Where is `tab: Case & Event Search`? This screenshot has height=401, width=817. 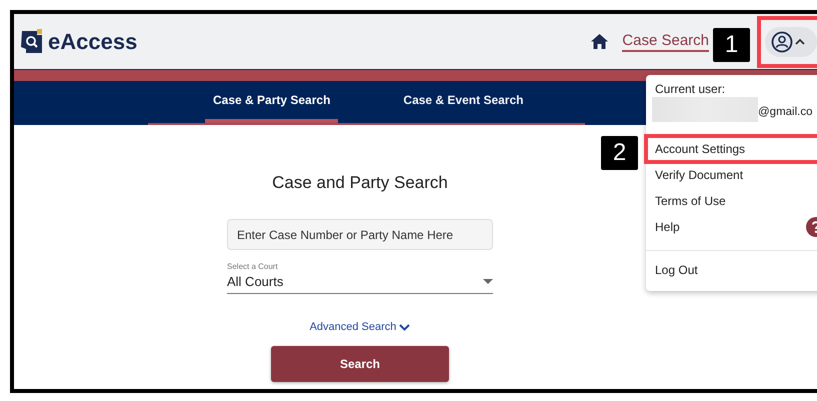
tab: Case & Event Search is located at coordinates (463, 102).